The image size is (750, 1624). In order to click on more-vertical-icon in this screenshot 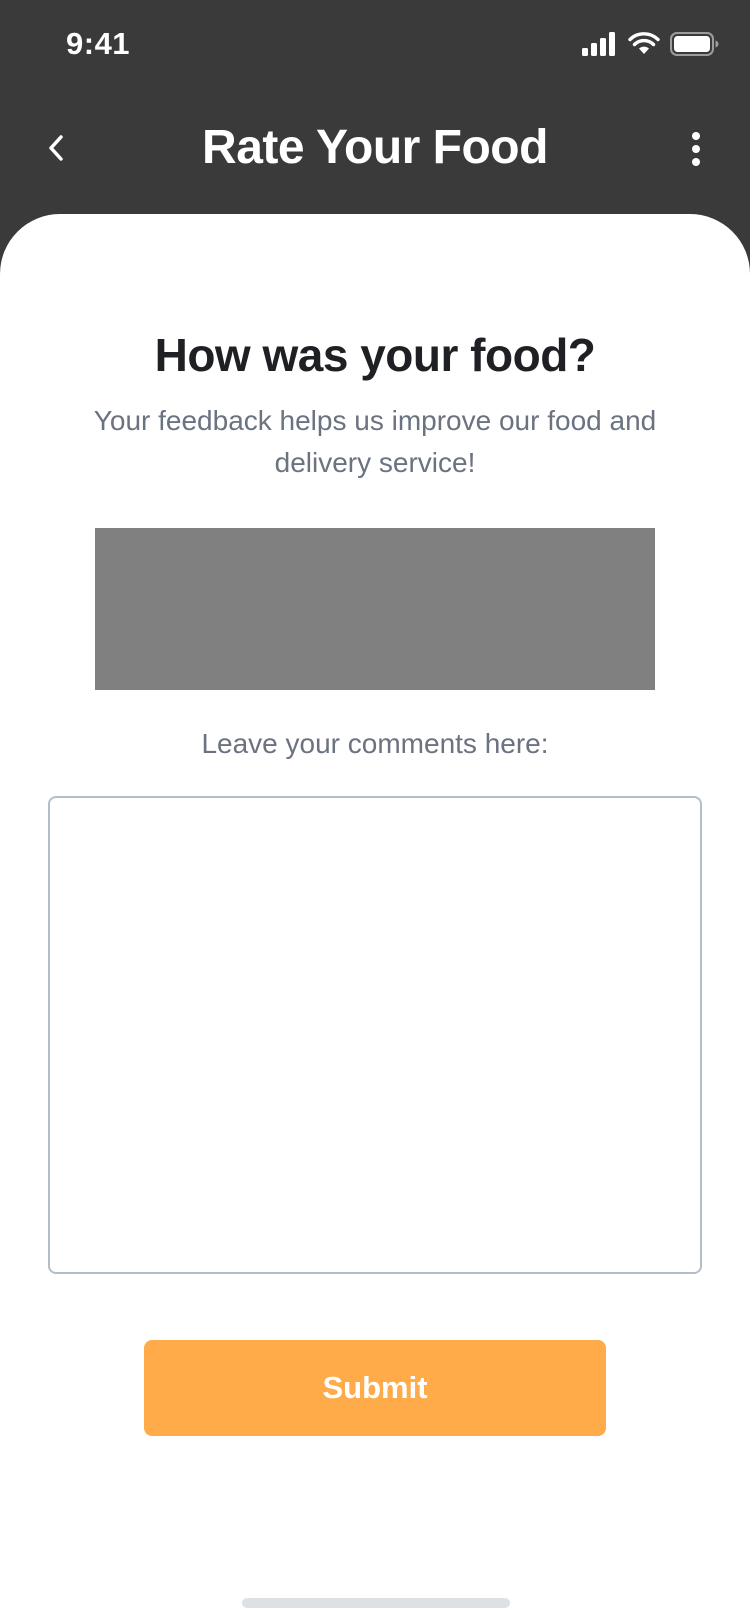, I will do `click(696, 151)`.